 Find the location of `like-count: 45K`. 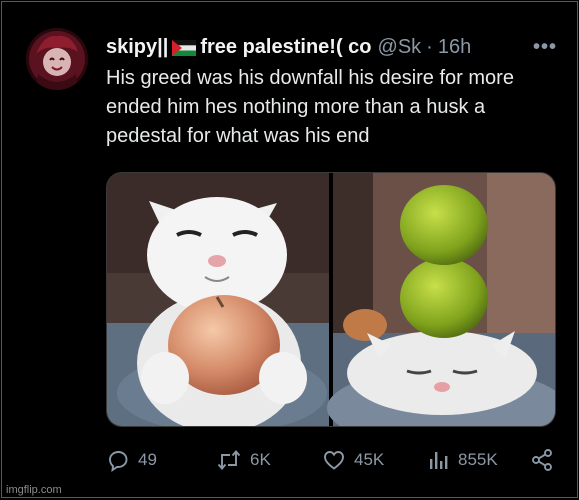

like-count: 45K is located at coordinates (369, 459).